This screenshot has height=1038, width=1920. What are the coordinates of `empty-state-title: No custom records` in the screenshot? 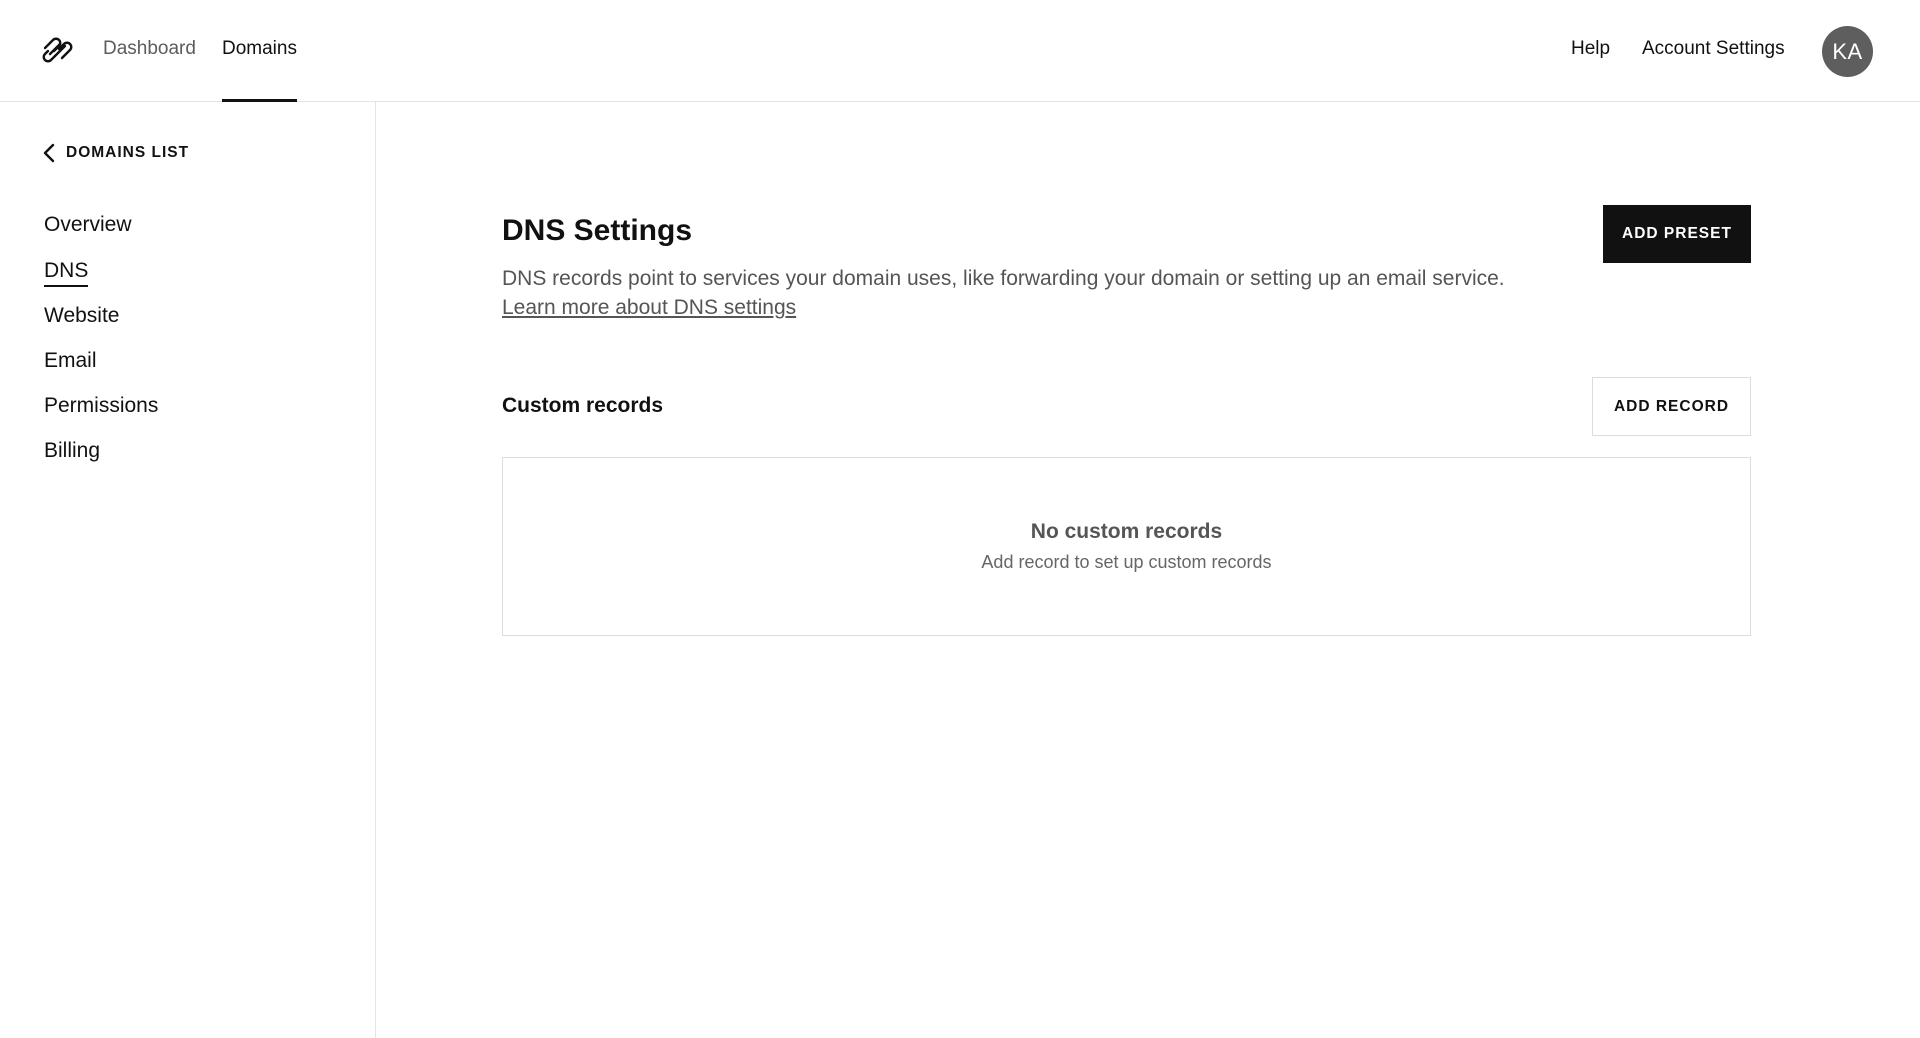 It's located at (1126, 531).